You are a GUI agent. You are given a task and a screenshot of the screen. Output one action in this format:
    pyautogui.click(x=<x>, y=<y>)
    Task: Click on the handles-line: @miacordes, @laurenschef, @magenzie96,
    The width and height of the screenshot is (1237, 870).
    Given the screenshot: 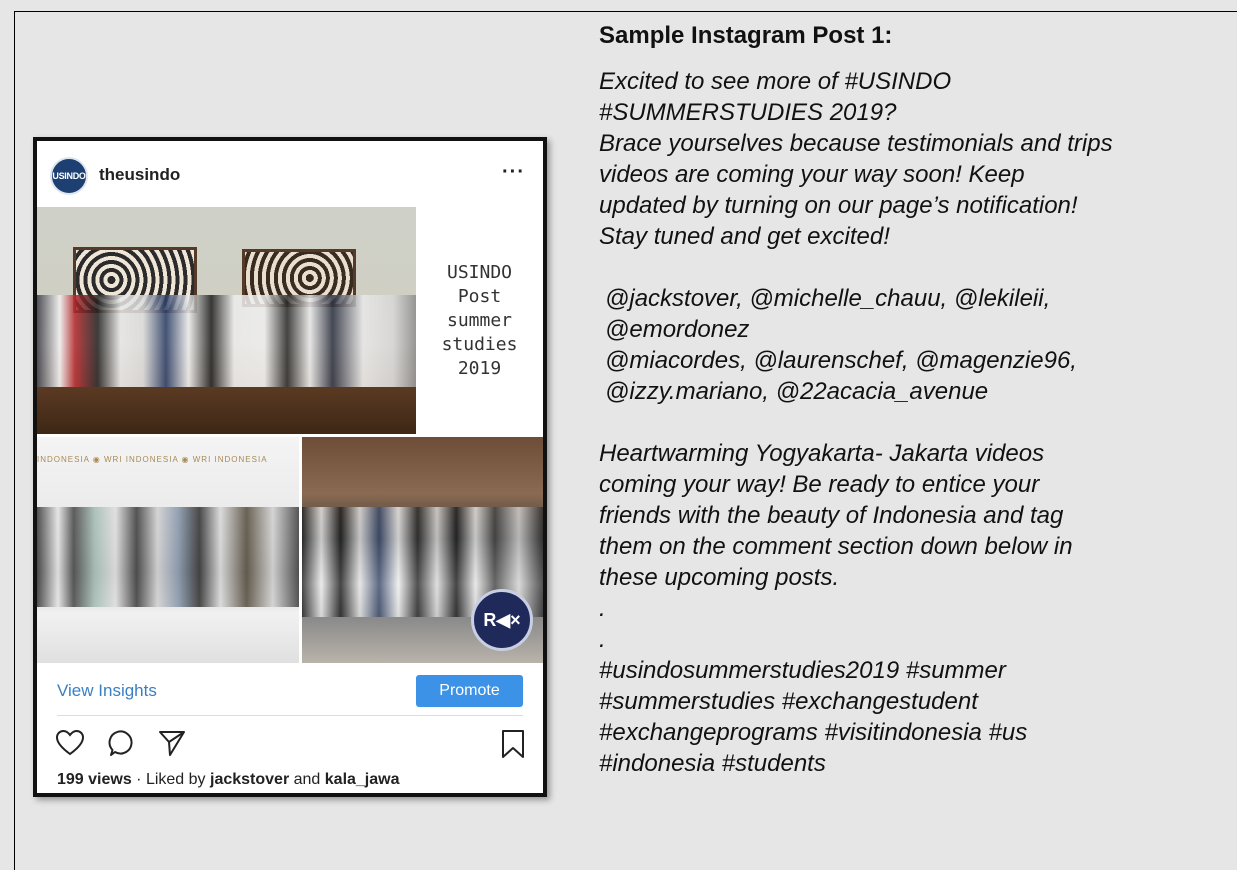 What is the action you would take?
    pyautogui.click(x=841, y=360)
    